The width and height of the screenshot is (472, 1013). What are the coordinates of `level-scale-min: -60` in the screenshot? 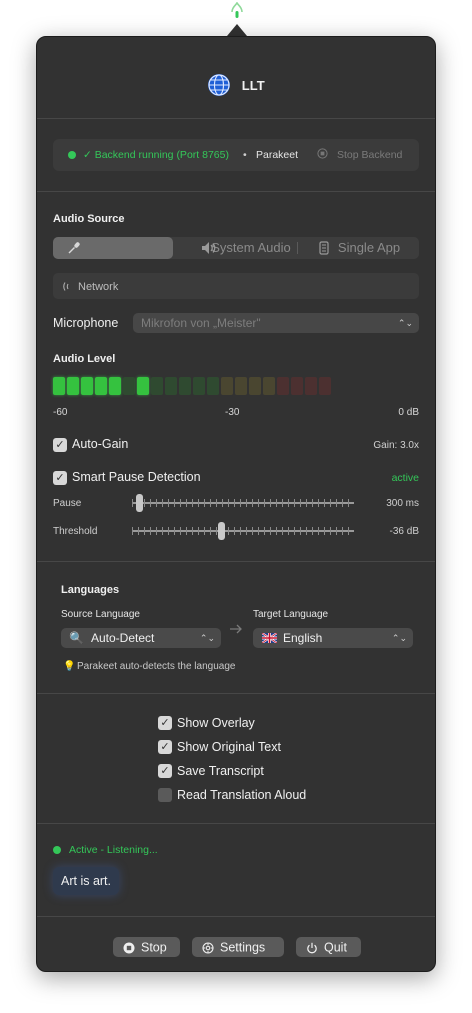 It's located at (60, 412).